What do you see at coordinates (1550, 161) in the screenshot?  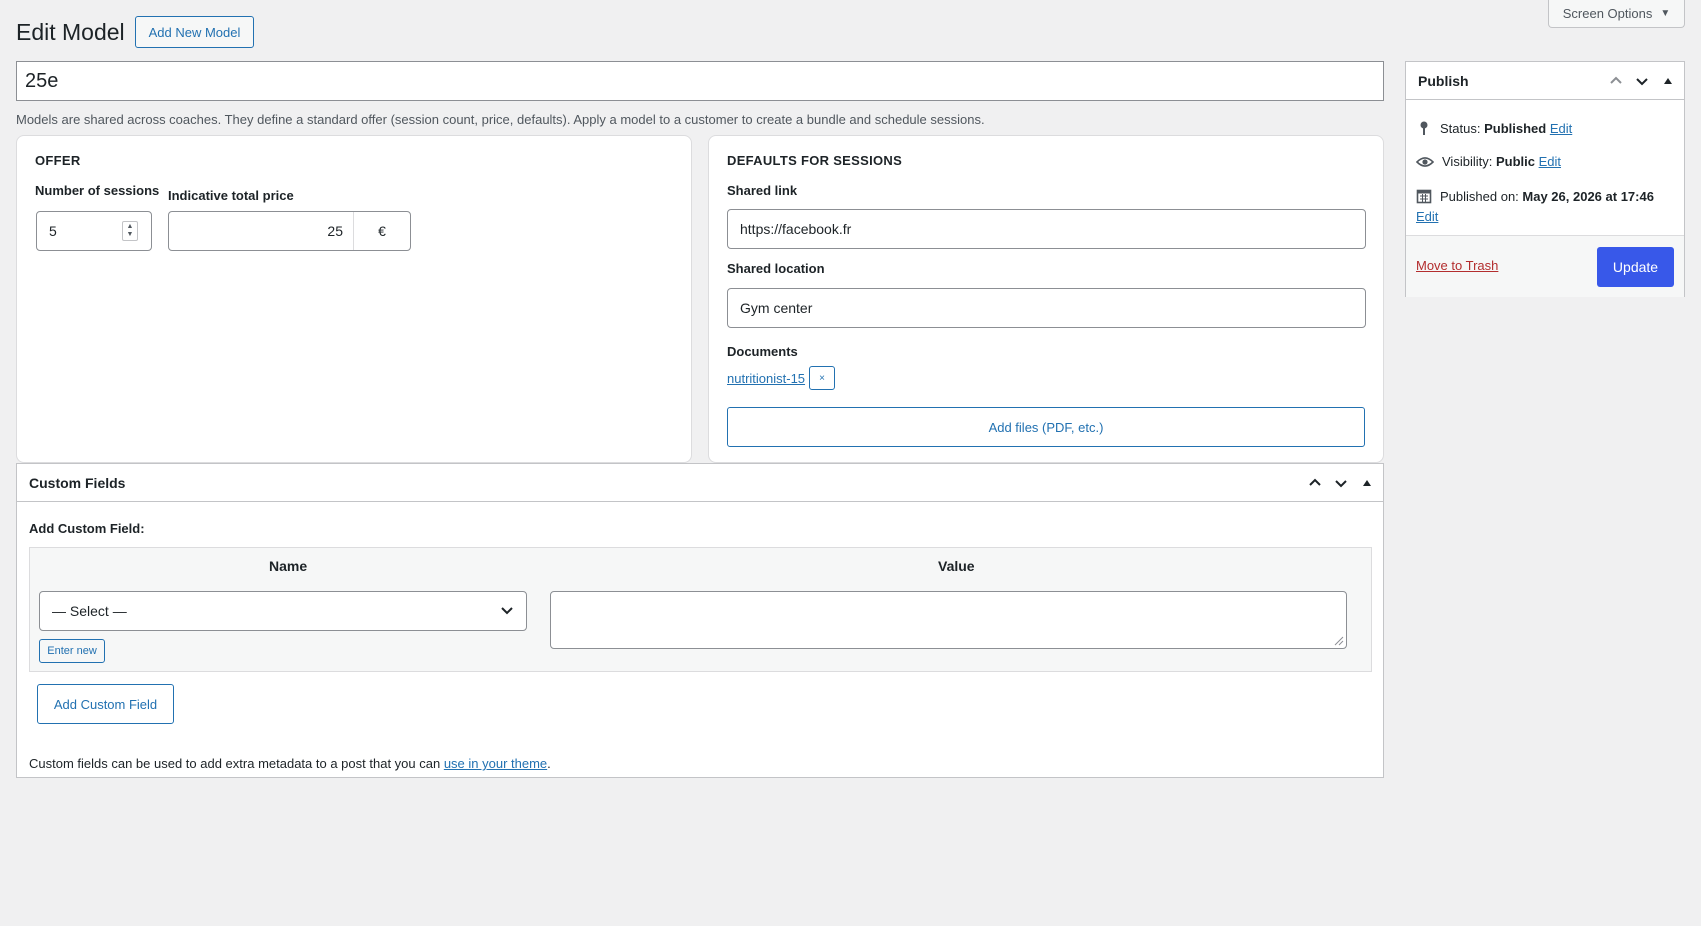 I see `edit-visibility-link: Edit` at bounding box center [1550, 161].